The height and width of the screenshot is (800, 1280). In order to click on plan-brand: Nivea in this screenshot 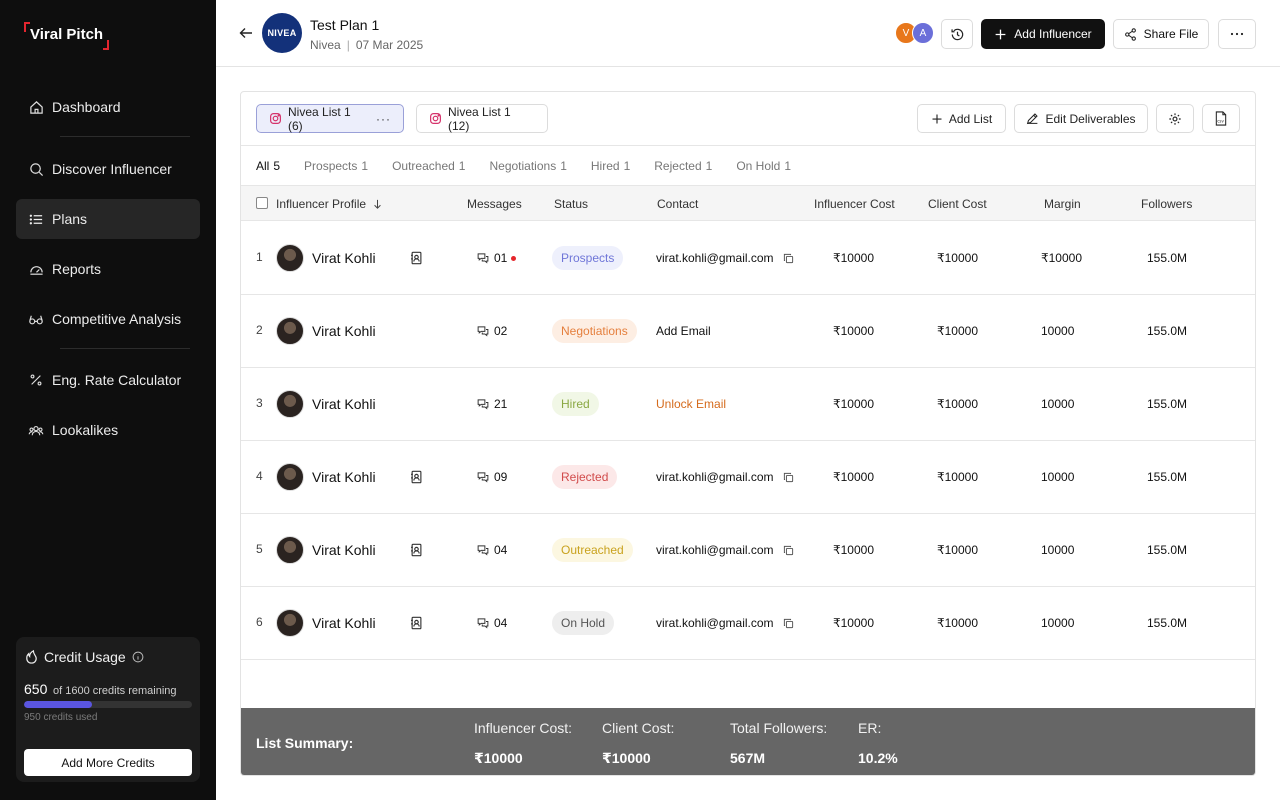, I will do `click(325, 45)`.